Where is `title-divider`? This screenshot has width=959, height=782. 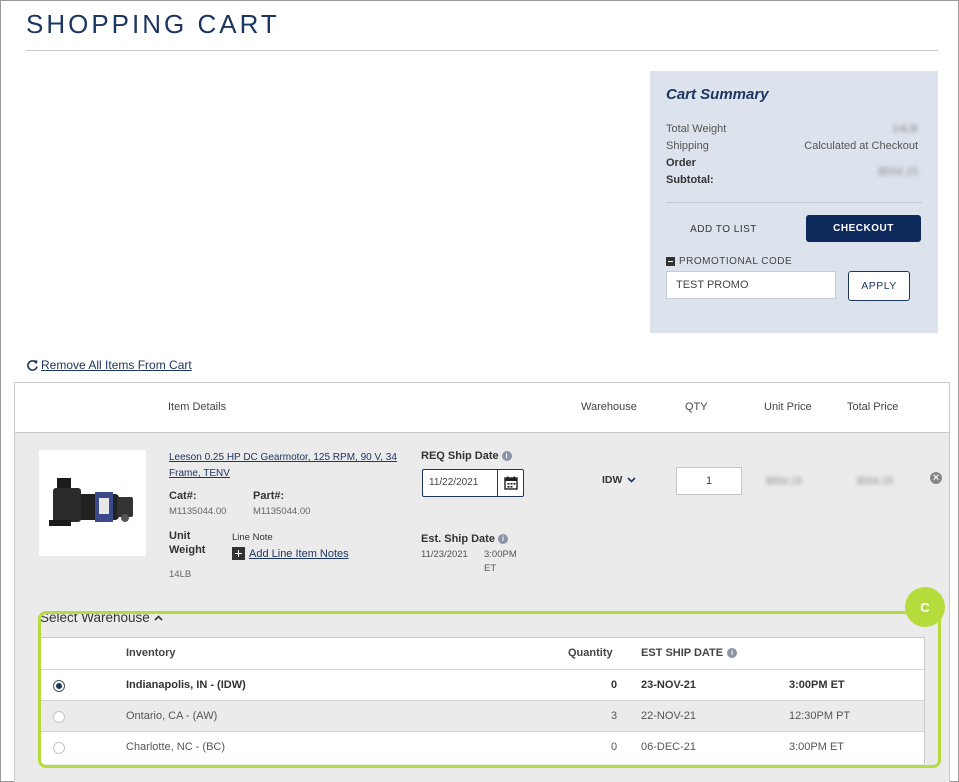
title-divider is located at coordinates (482, 50).